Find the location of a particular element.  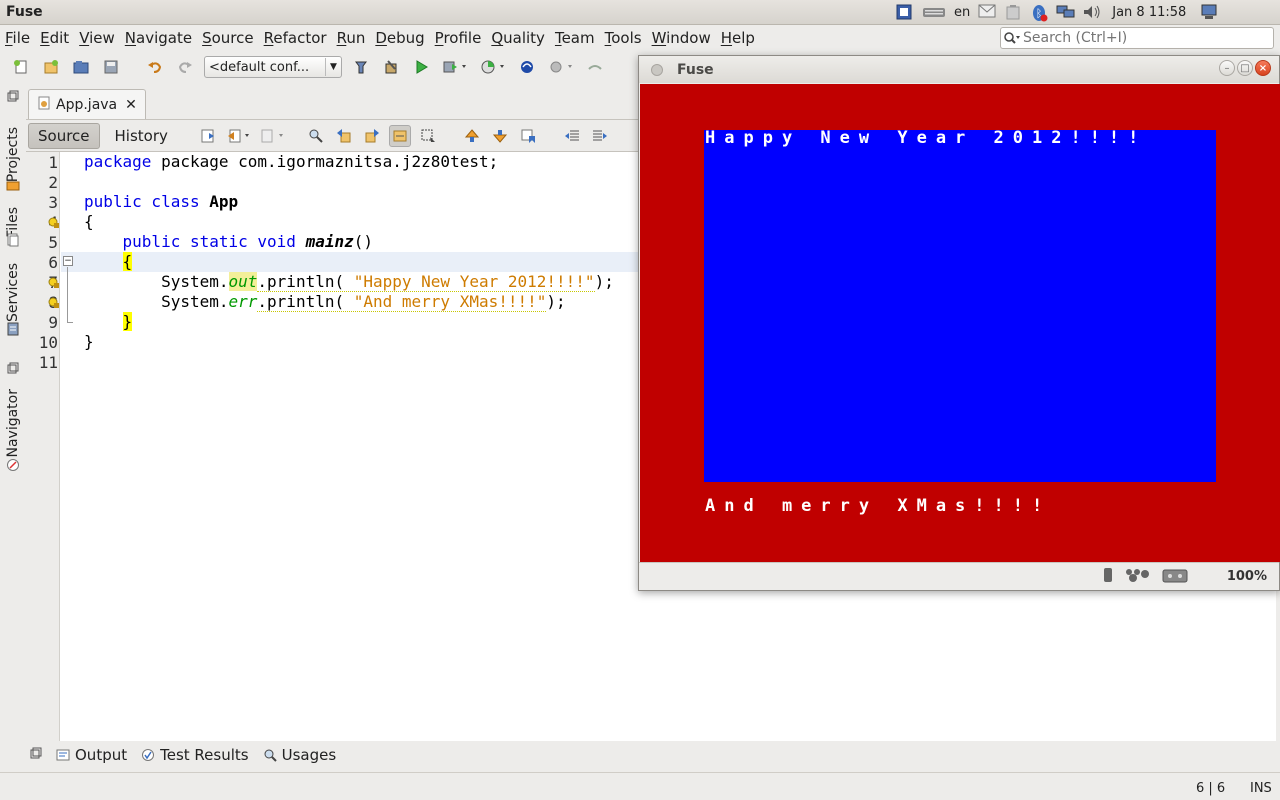

status-bar: 6 | 6 INS is located at coordinates (640, 786).